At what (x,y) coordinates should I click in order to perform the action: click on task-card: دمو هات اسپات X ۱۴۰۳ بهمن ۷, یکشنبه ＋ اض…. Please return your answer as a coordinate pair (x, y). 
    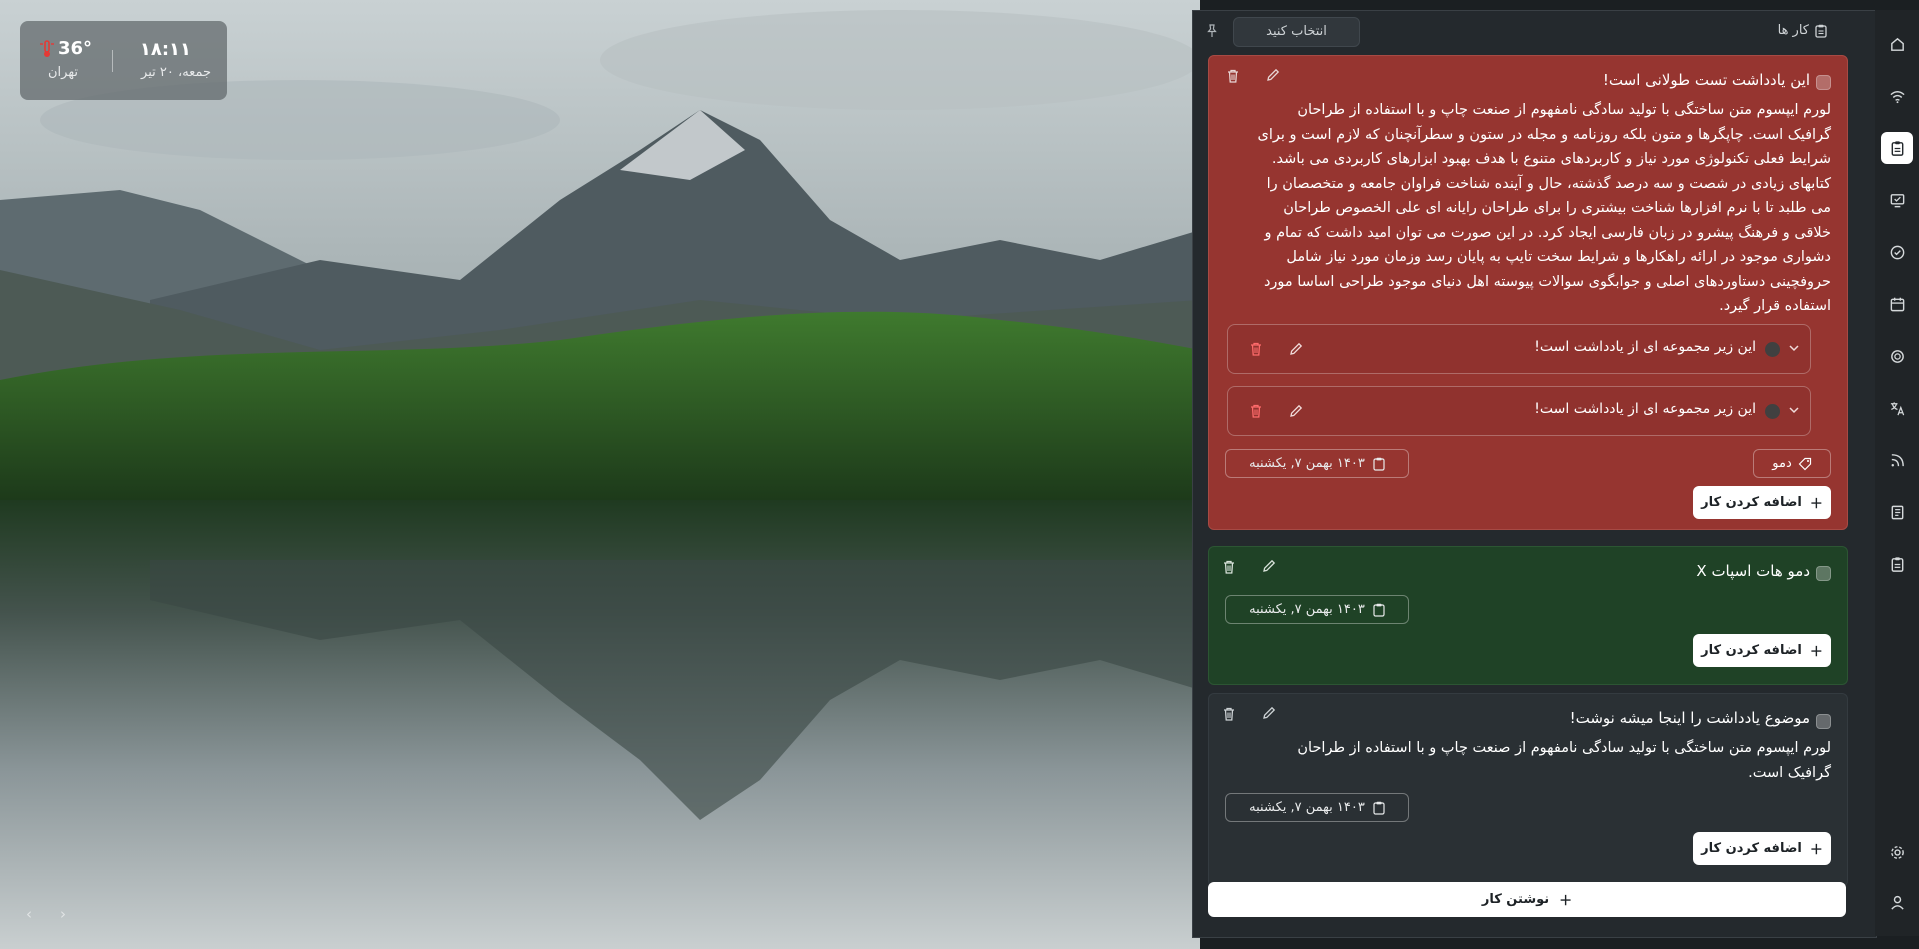
    Looking at the image, I should click on (1528, 615).